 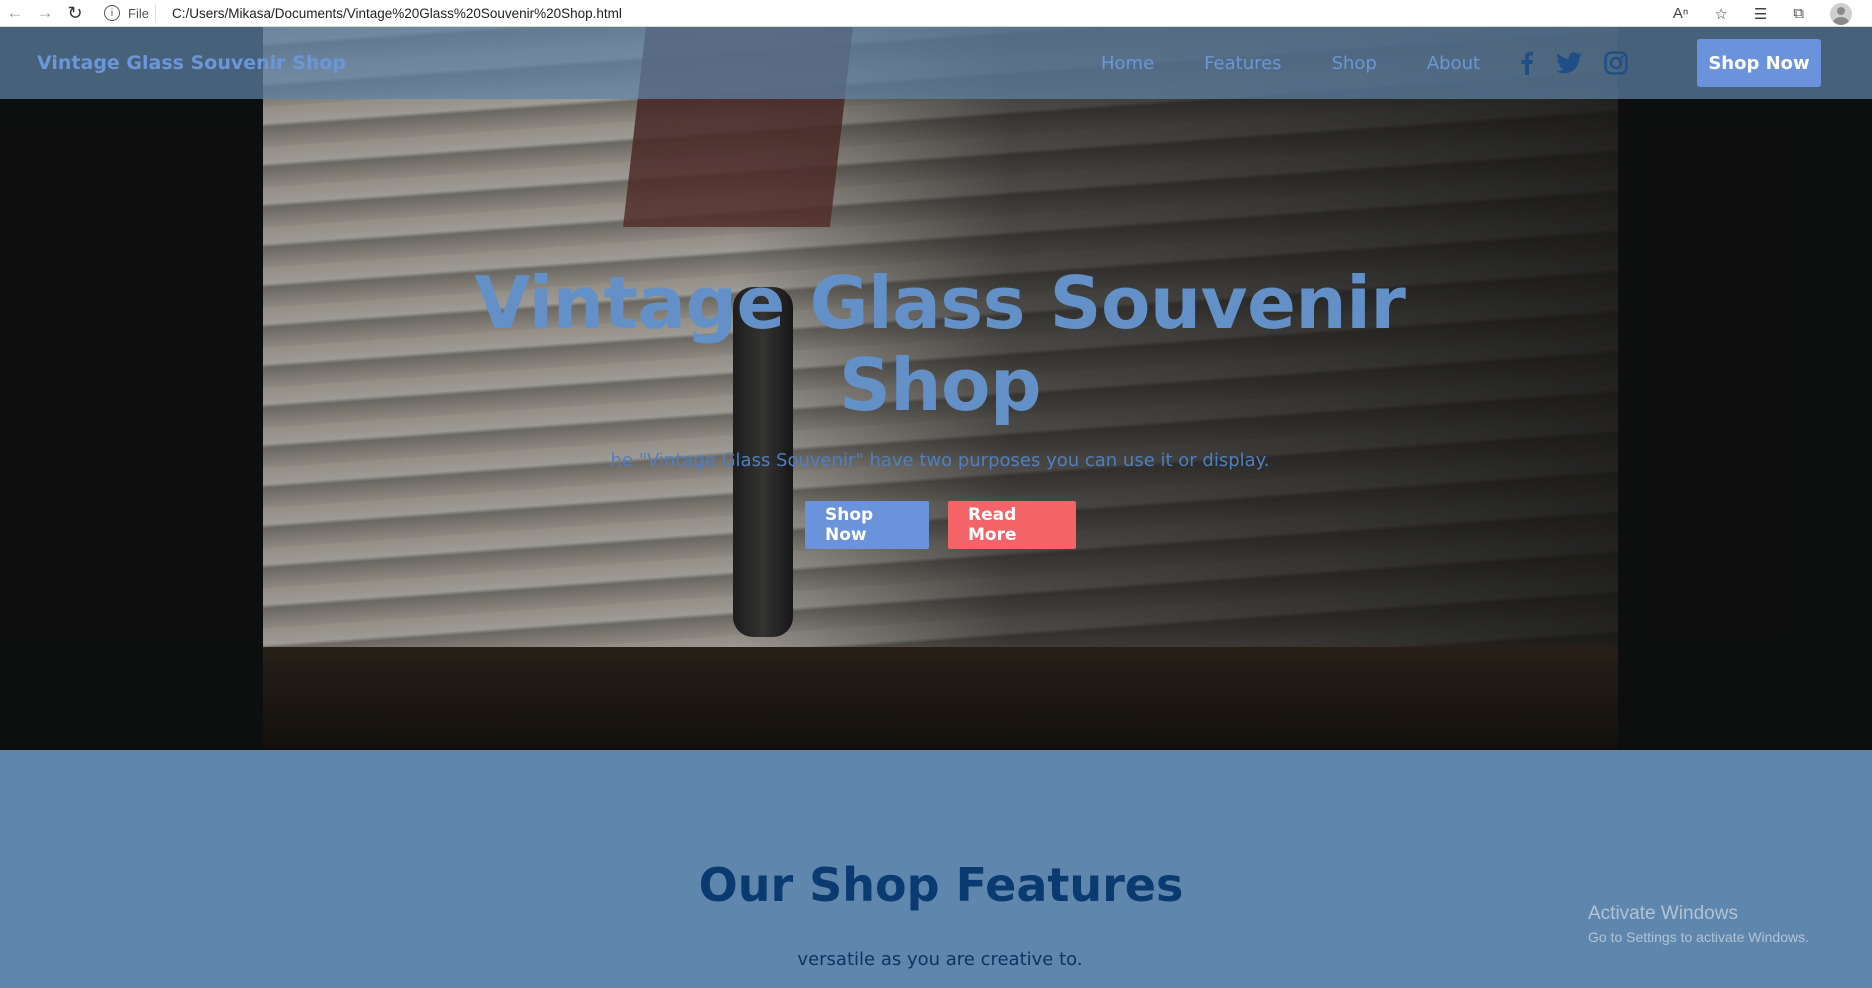 I want to click on facebook-icon, so click(x=1527, y=63).